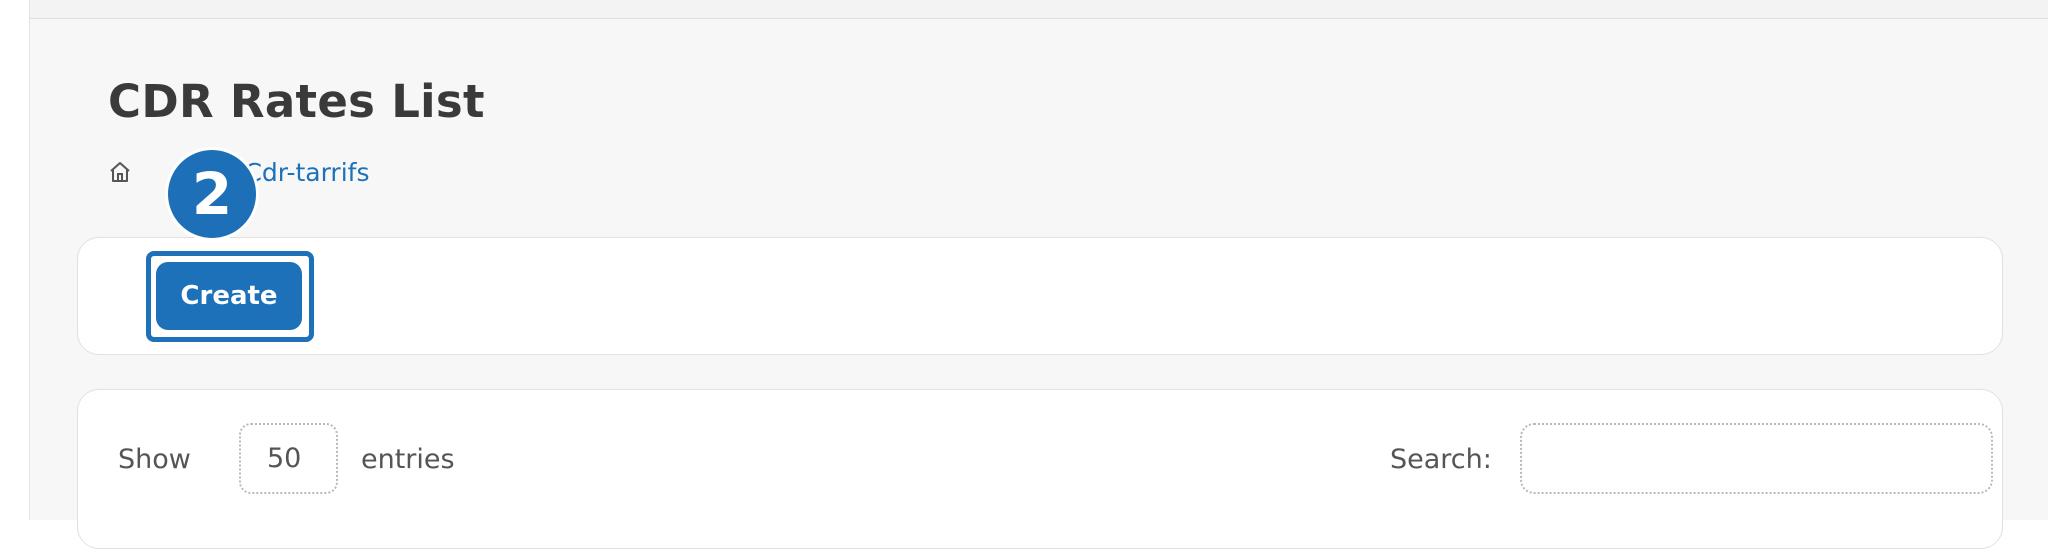  What do you see at coordinates (1039, 9) in the screenshot?
I see `top-bar` at bounding box center [1039, 9].